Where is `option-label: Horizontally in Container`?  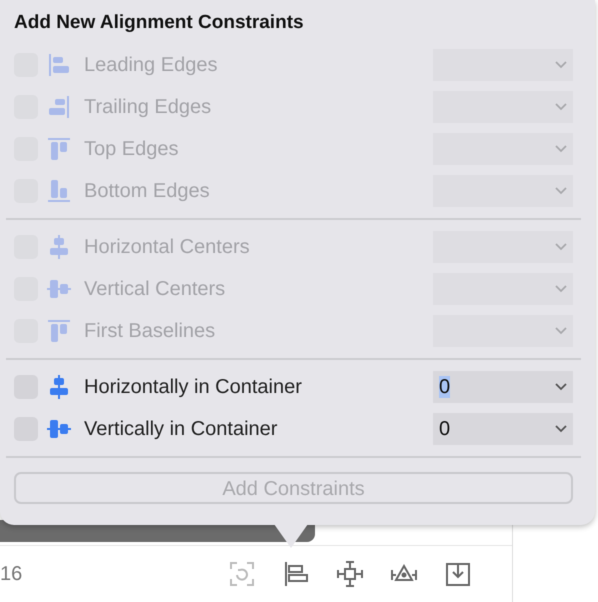 option-label: Horizontally in Container is located at coordinates (193, 387).